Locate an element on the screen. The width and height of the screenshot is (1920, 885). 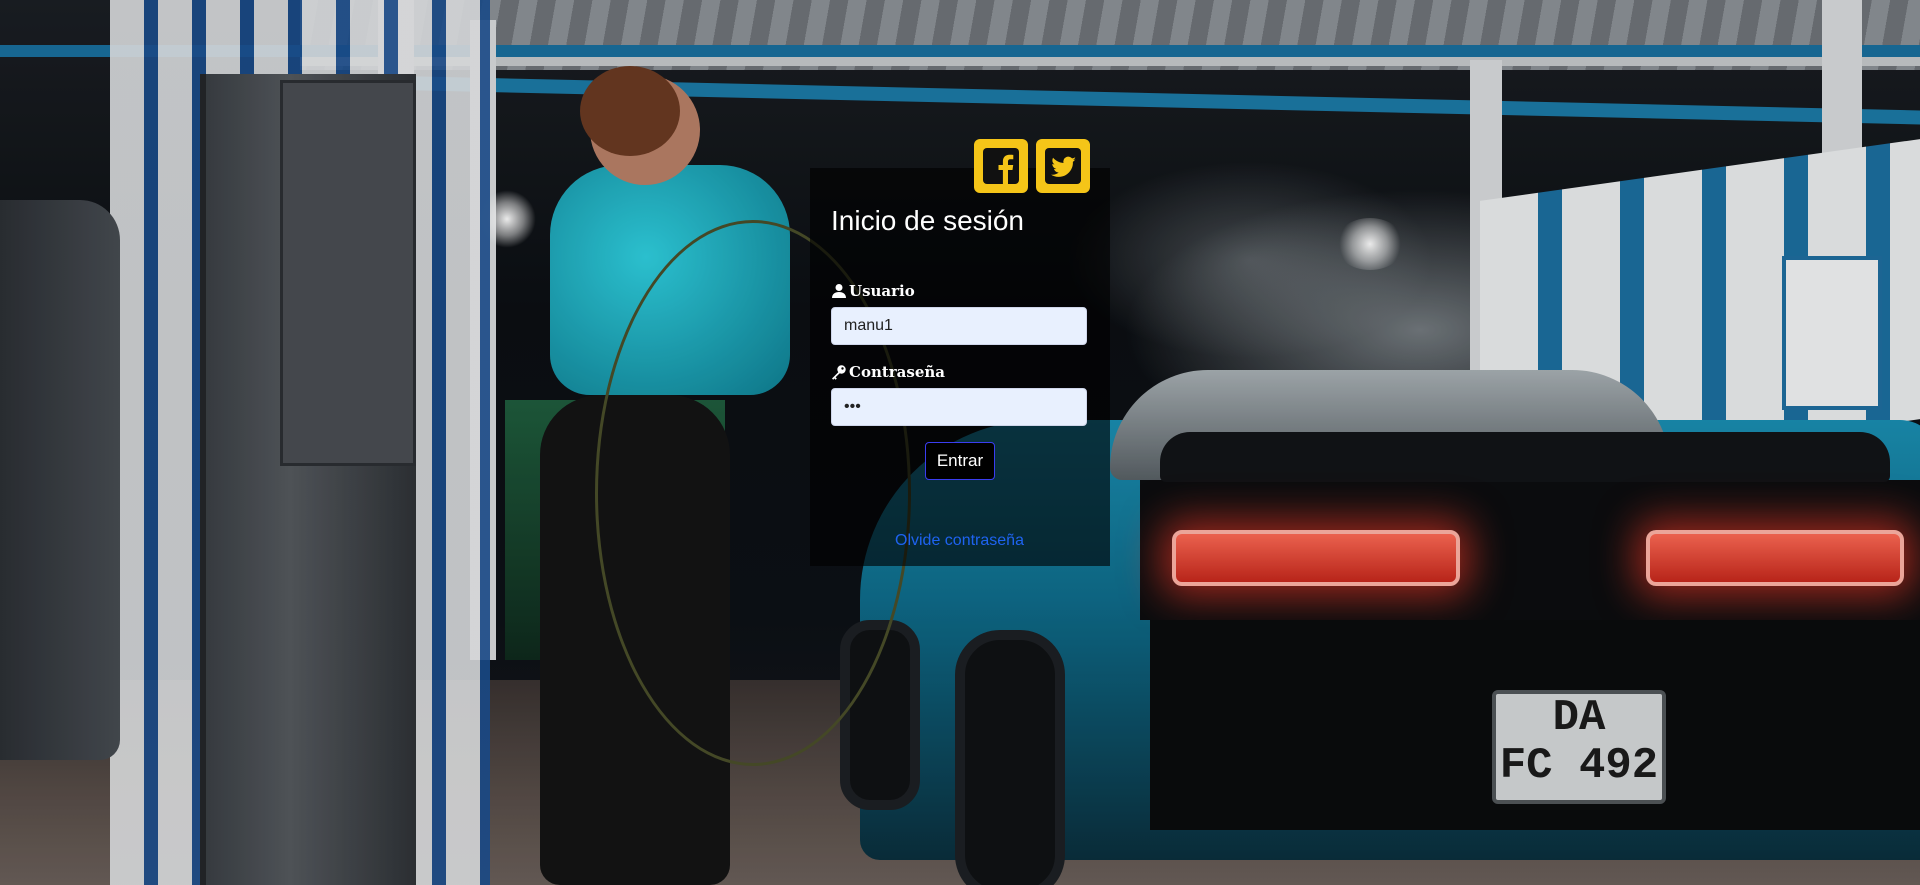
forgot-password-link: Olvide contraseña is located at coordinates (959, 541).